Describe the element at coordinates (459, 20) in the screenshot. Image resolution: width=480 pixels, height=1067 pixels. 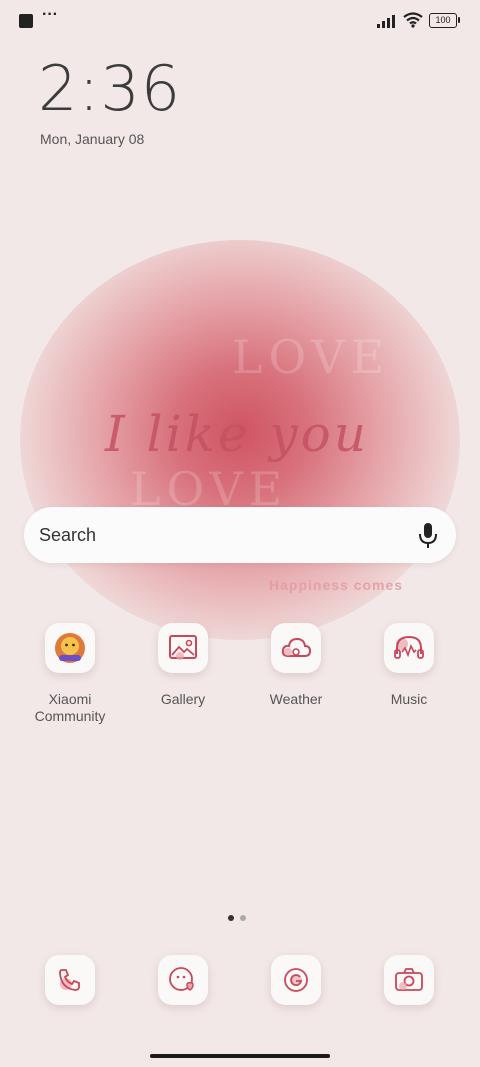
I see `battery-tip` at that location.